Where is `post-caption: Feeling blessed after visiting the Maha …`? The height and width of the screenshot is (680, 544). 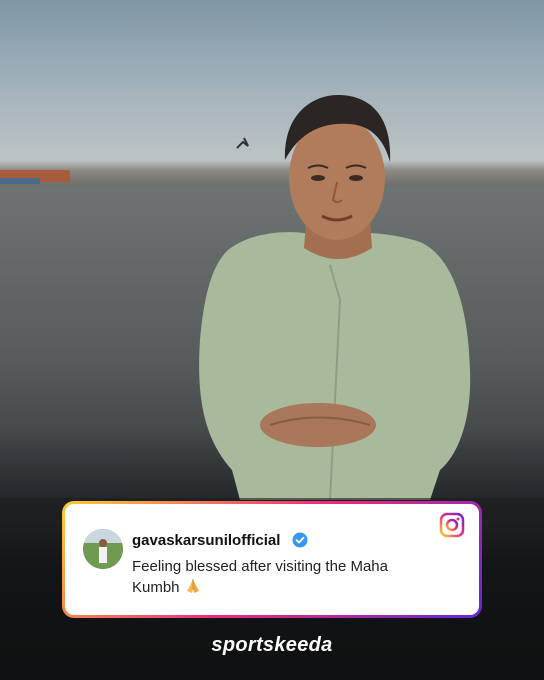 post-caption: Feeling blessed after visiting the Maha … is located at coordinates (282, 577).